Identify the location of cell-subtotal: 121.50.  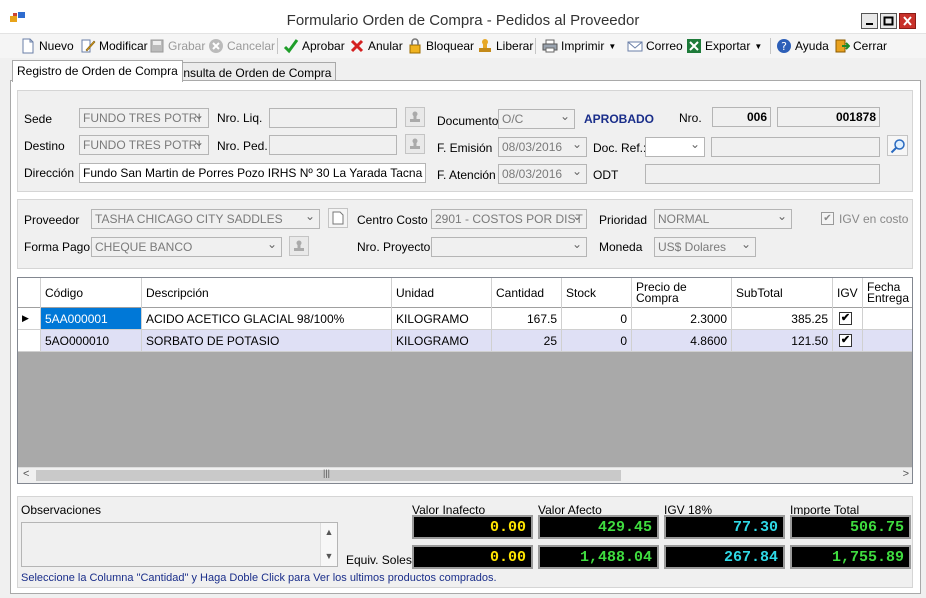
(782, 341).